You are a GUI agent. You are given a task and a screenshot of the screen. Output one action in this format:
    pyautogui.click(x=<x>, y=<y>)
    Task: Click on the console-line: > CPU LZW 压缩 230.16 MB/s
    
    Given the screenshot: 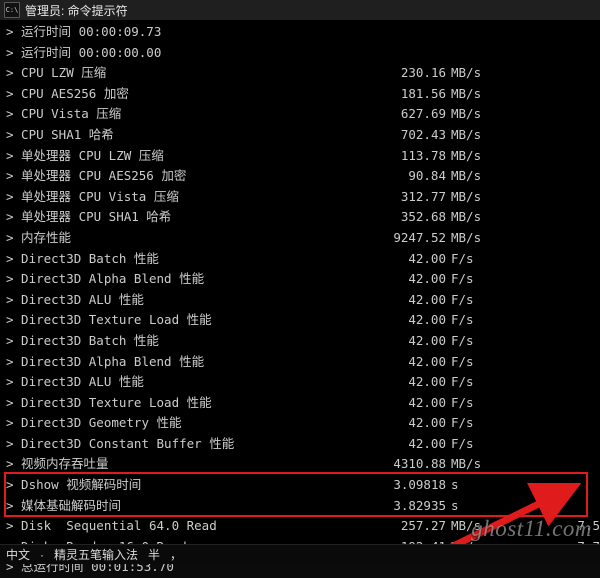 What is the action you would take?
    pyautogui.click(x=300, y=73)
    